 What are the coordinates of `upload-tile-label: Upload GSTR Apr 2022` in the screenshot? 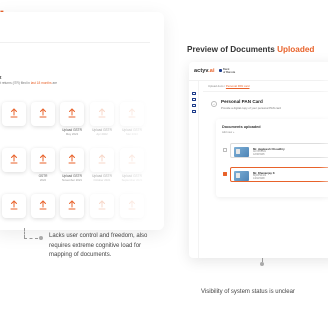 It's located at (102, 132).